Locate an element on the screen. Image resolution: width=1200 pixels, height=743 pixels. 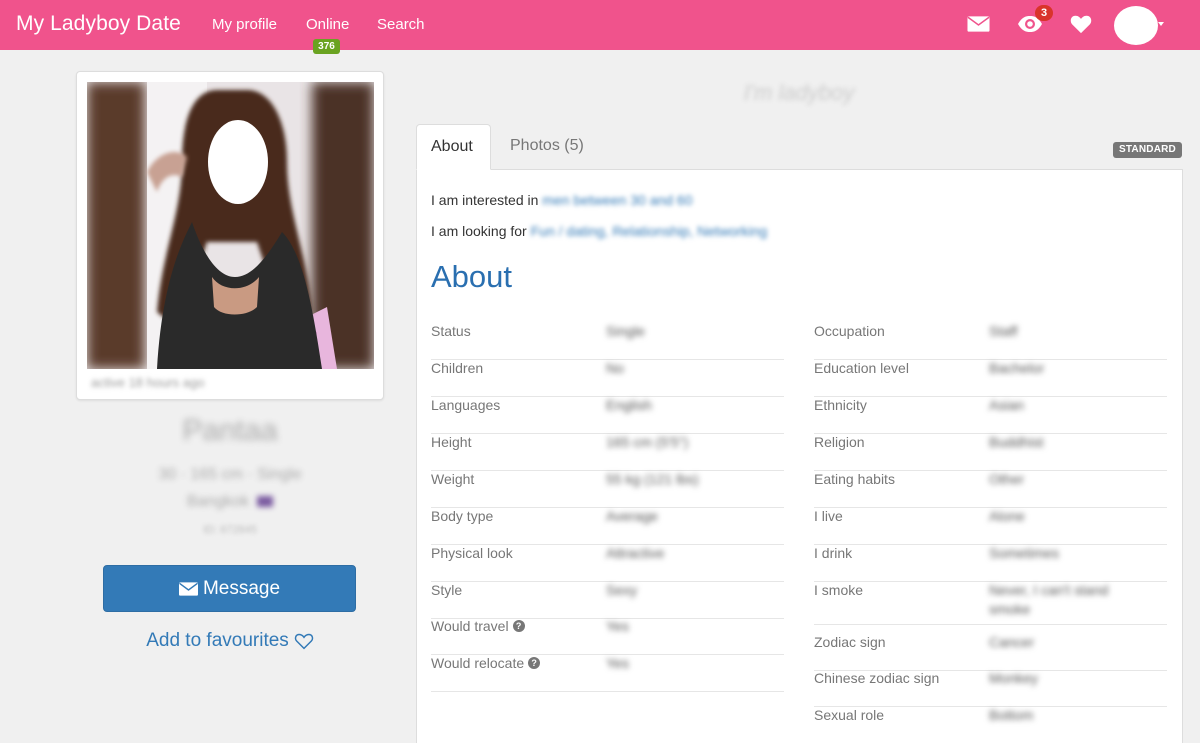
interested-in-value: men between 30 and 60 is located at coordinates (617, 200).